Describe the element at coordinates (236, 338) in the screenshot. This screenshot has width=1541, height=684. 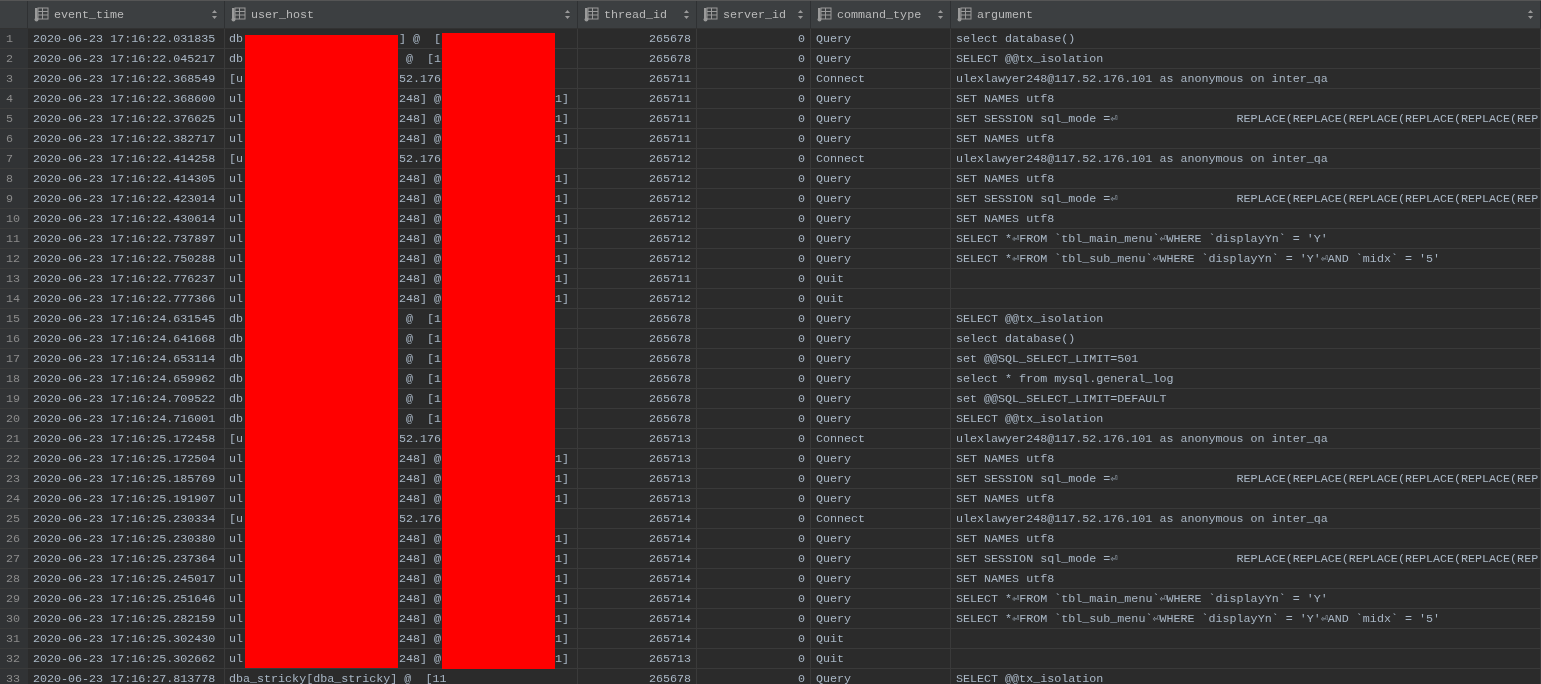
I see `cell-text: db` at that location.